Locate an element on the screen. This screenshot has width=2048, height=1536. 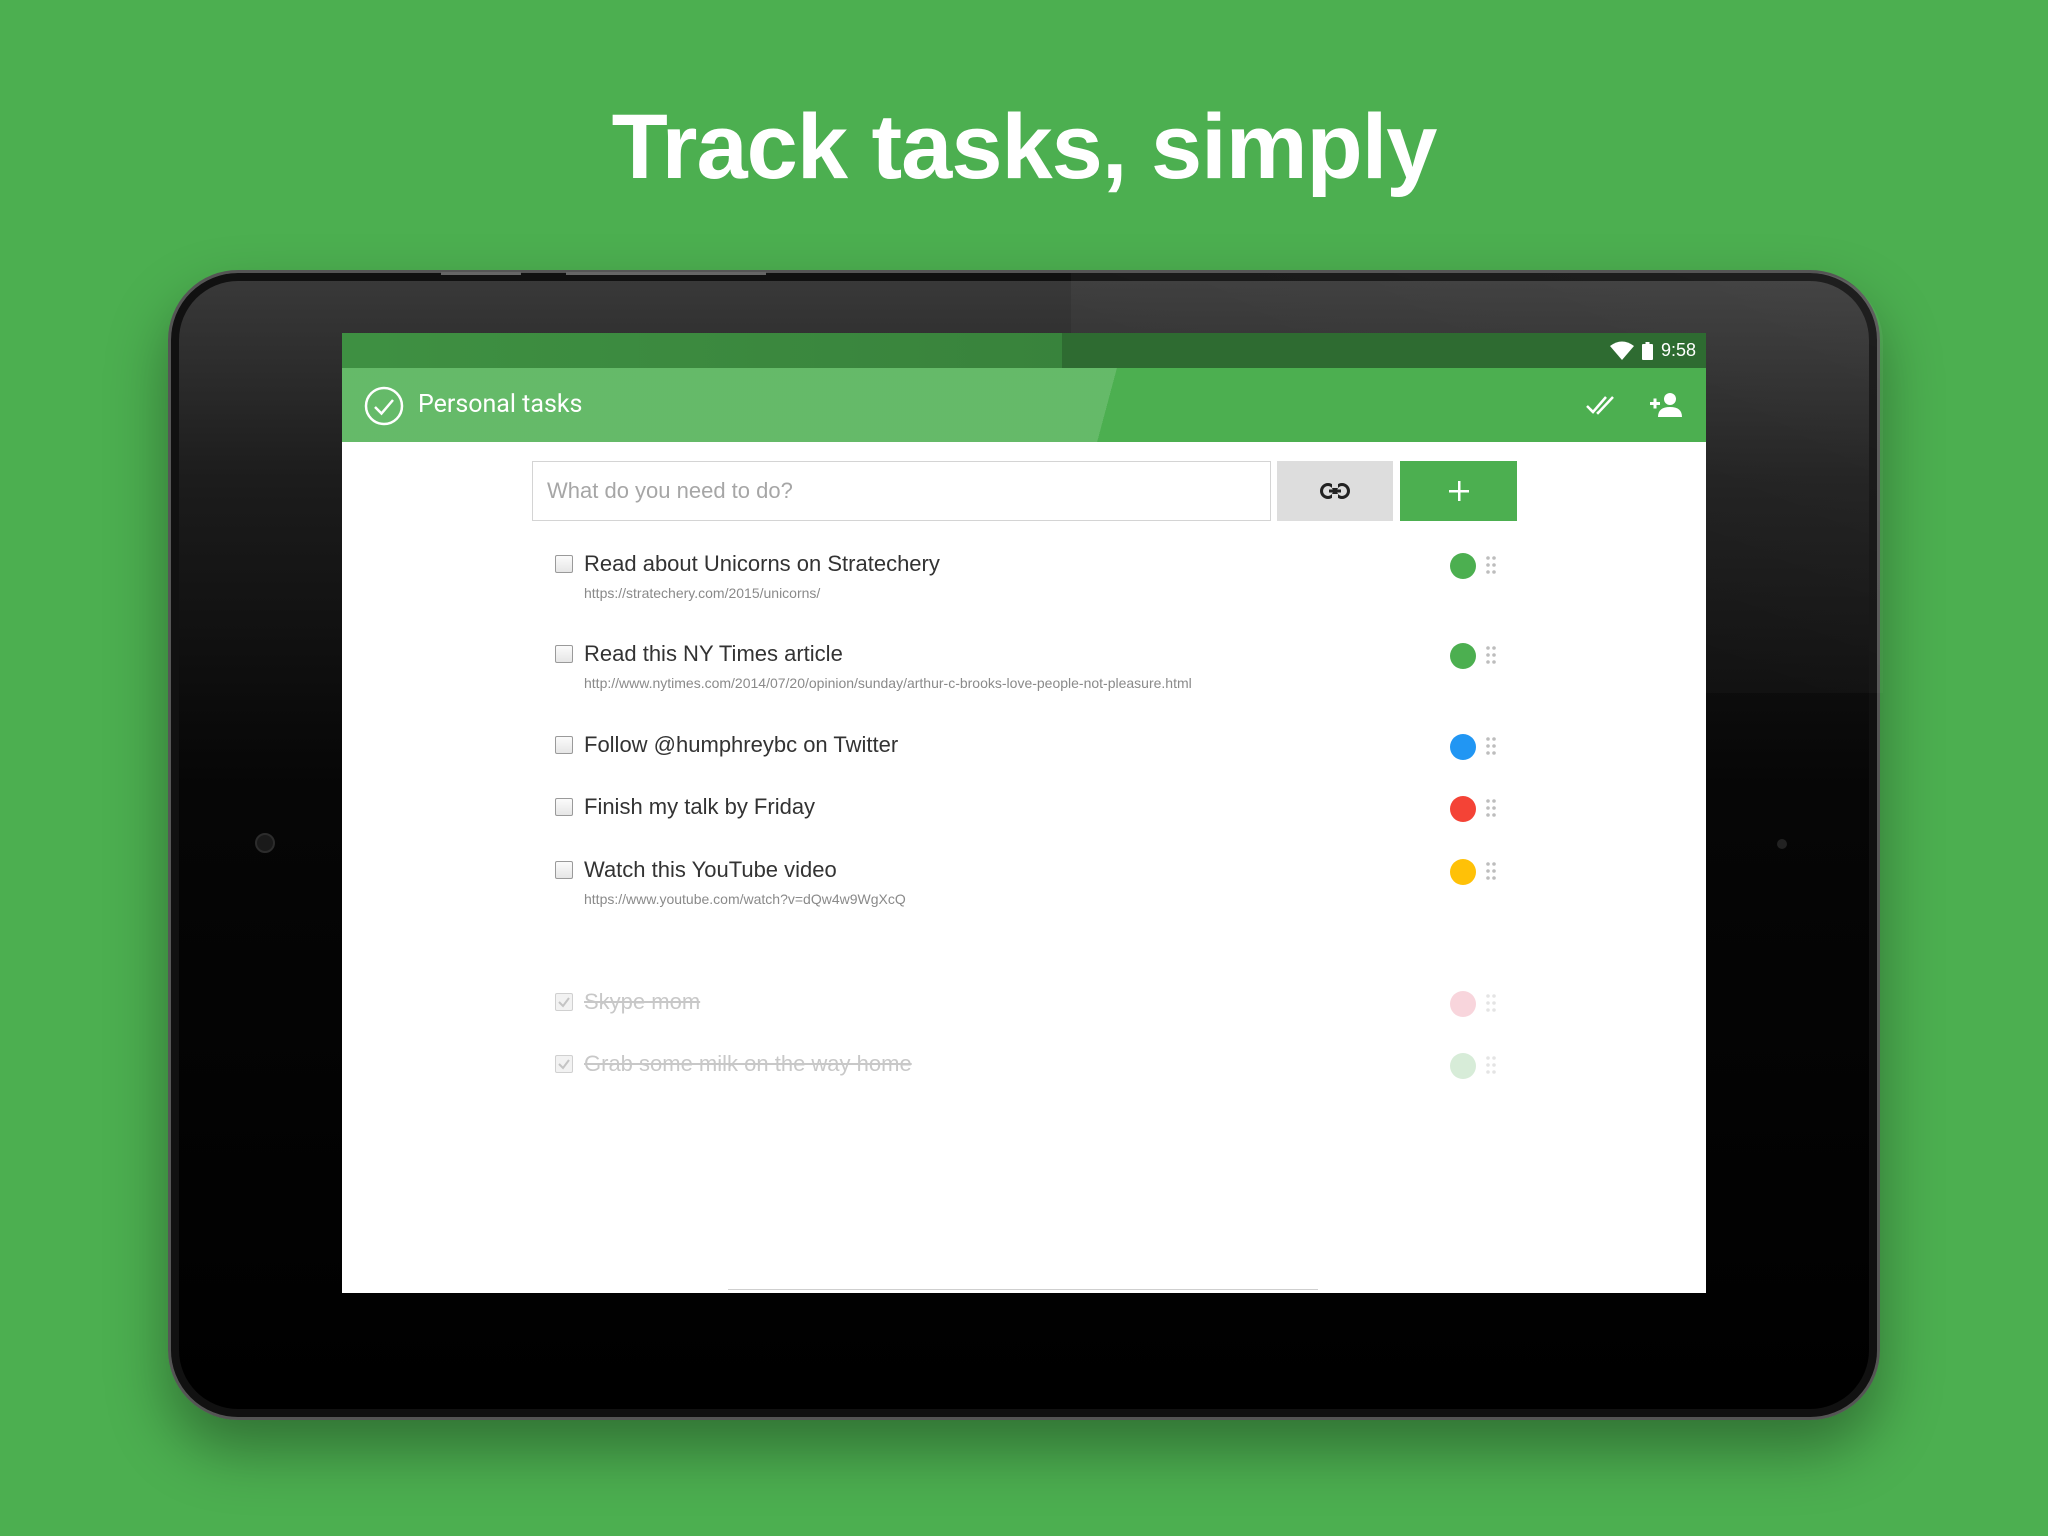
task-title: Read about Unicorns on Stratechery is located at coordinates (762, 563).